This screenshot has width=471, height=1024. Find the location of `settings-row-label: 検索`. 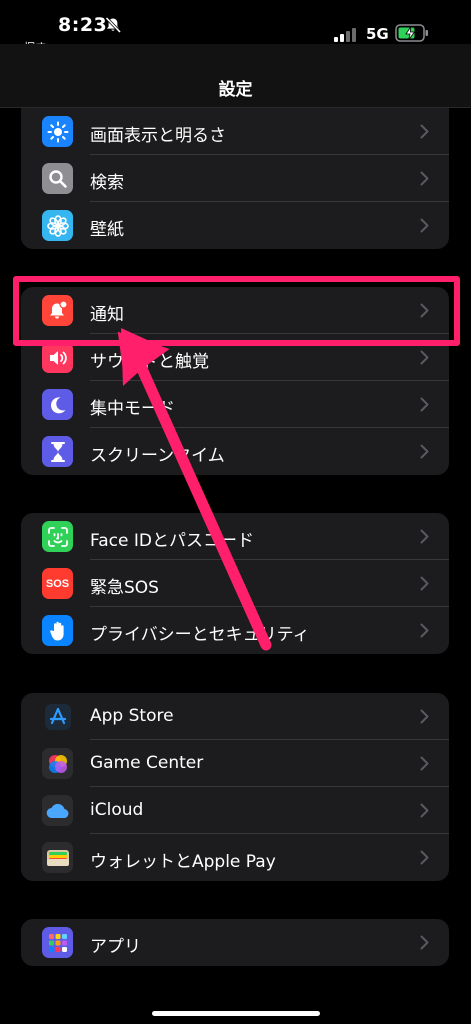

settings-row-label: 検索 is located at coordinates (107, 183).